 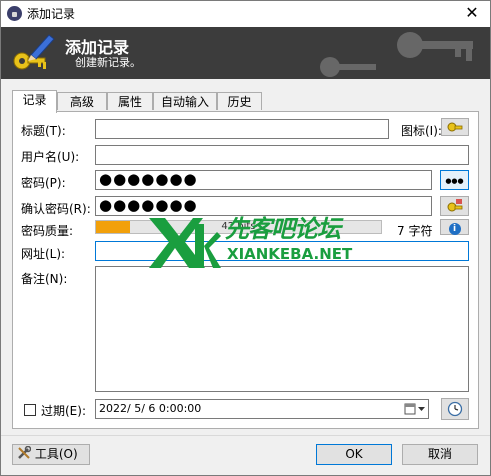 What do you see at coordinates (14, 13) in the screenshot?
I see `lock-icon` at bounding box center [14, 13].